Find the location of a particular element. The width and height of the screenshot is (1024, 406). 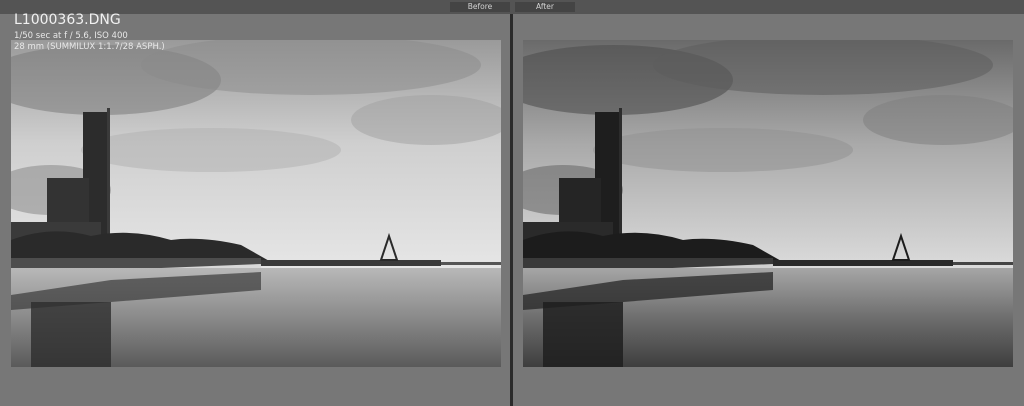

compare-toolbar: Before After is located at coordinates (512, 7).